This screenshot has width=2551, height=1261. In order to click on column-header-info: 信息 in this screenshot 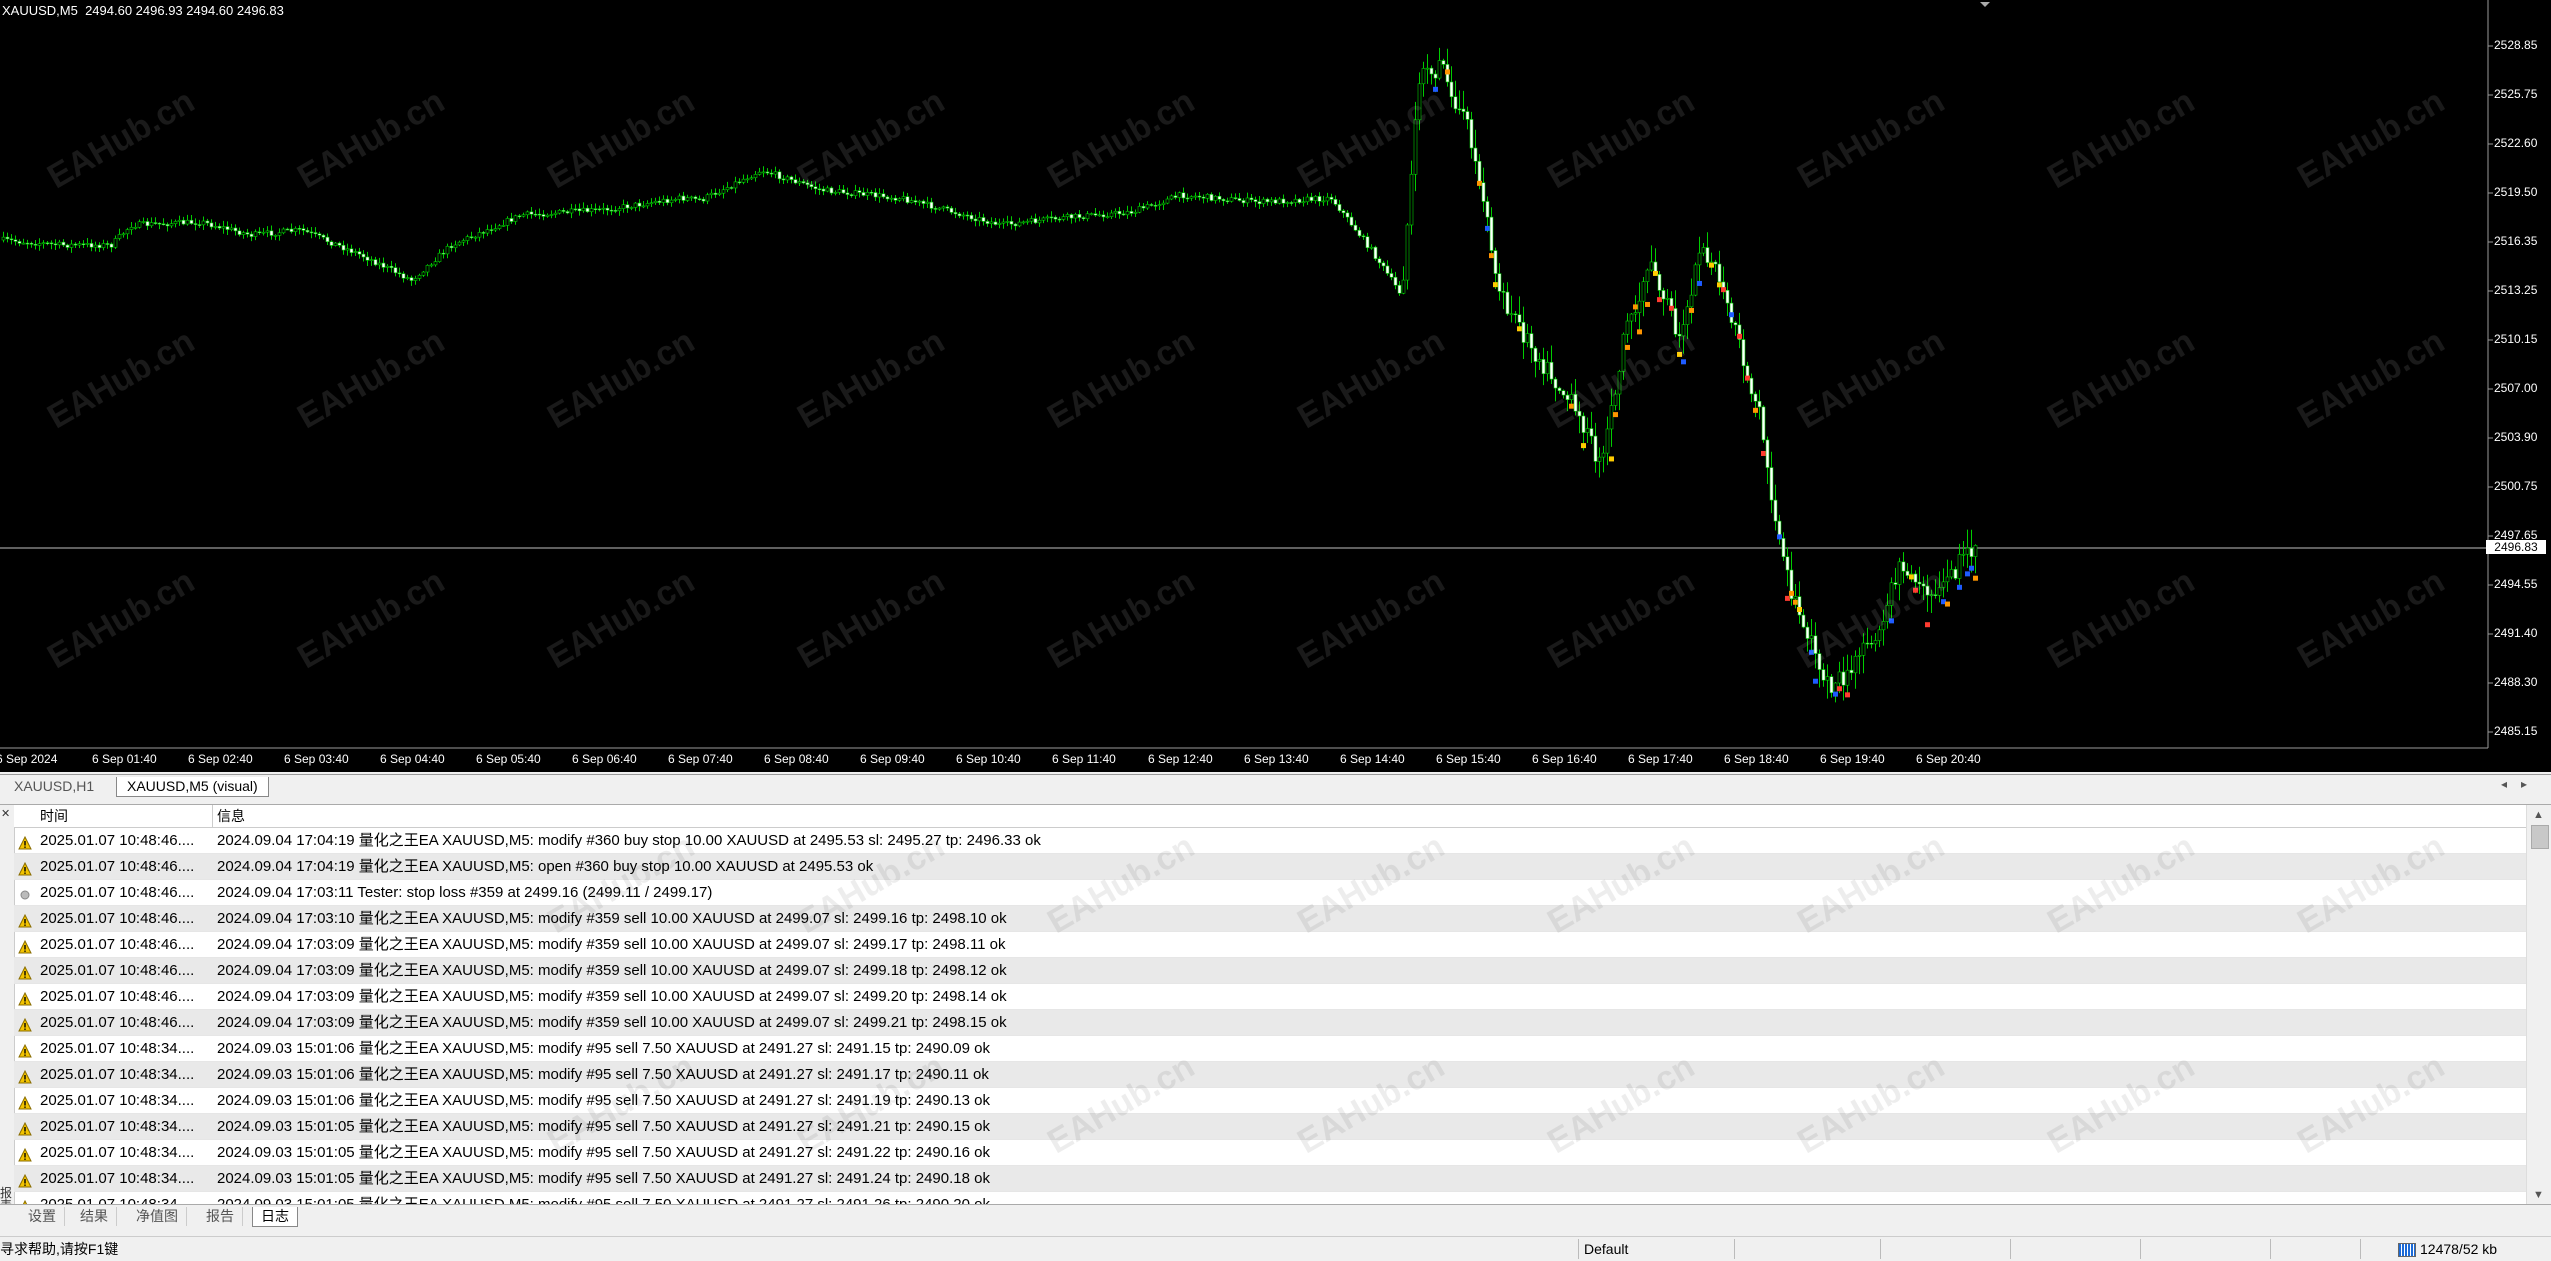, I will do `click(231, 816)`.